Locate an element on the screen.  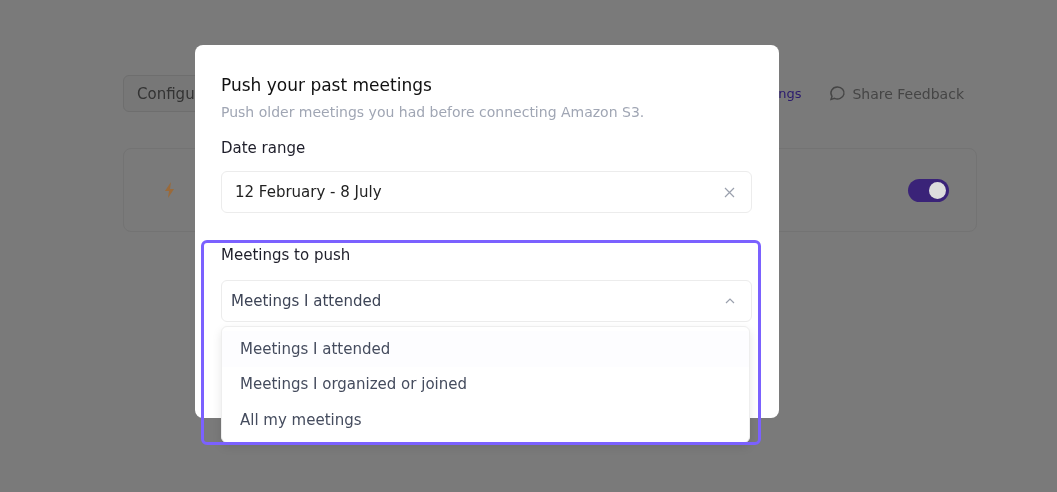
date-range-field: 12 February - 8 July is located at coordinates (486, 192).